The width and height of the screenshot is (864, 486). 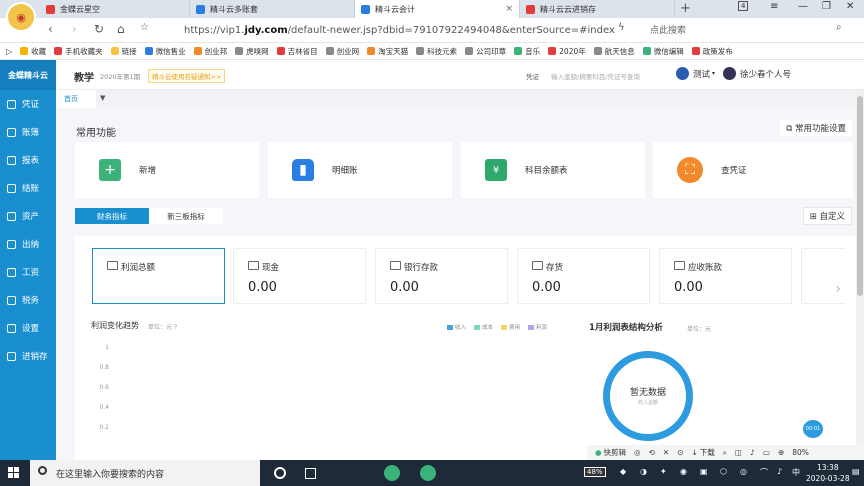 I want to click on bookmark-item: 音乐, so click(x=527, y=51).